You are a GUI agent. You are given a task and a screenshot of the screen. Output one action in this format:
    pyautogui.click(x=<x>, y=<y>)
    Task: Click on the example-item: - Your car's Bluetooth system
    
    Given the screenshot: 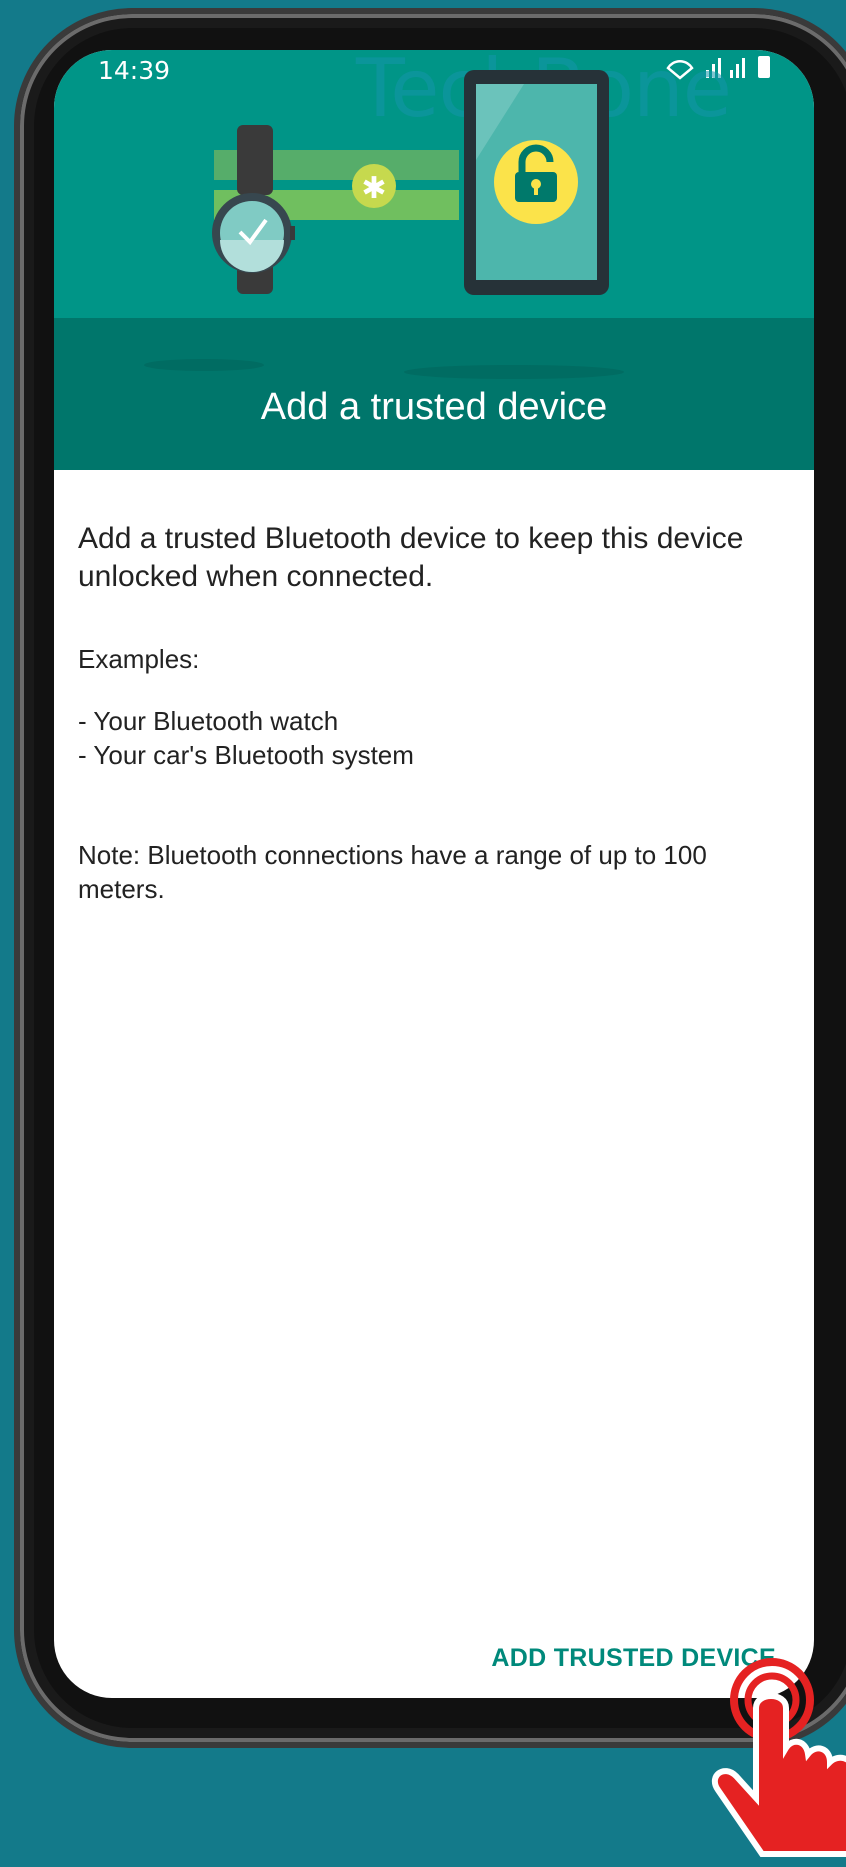 What is the action you would take?
    pyautogui.click(x=246, y=755)
    